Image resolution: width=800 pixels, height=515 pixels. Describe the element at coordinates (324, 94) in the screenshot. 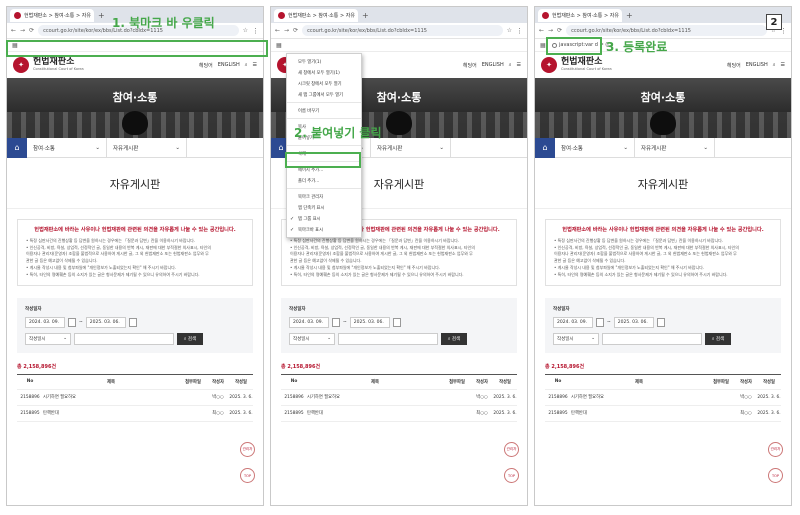

I see `ctx-open-tab-group: 새 탭 그룹에서 모두 열기` at that location.